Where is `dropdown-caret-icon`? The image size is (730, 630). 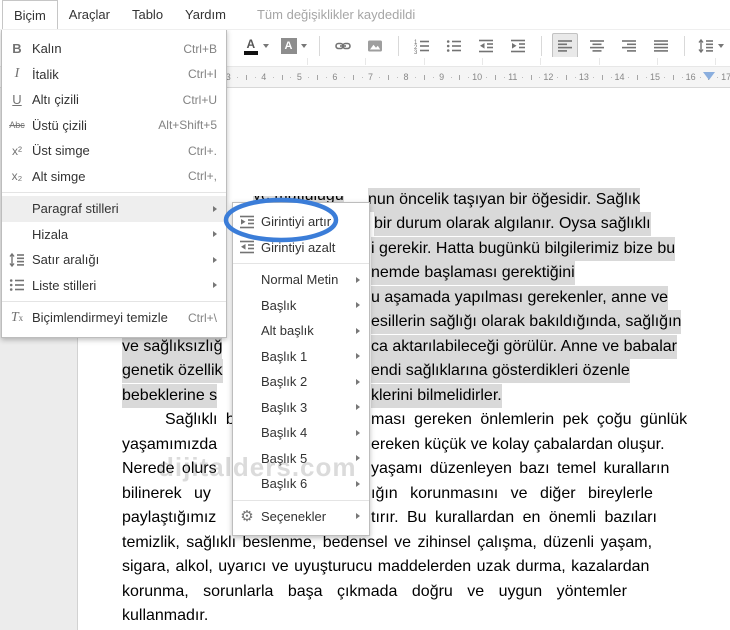 dropdown-caret-icon is located at coordinates (303, 46).